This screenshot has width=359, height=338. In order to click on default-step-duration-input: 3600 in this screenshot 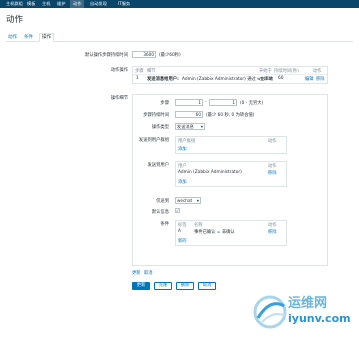, I will do `click(144, 54)`.